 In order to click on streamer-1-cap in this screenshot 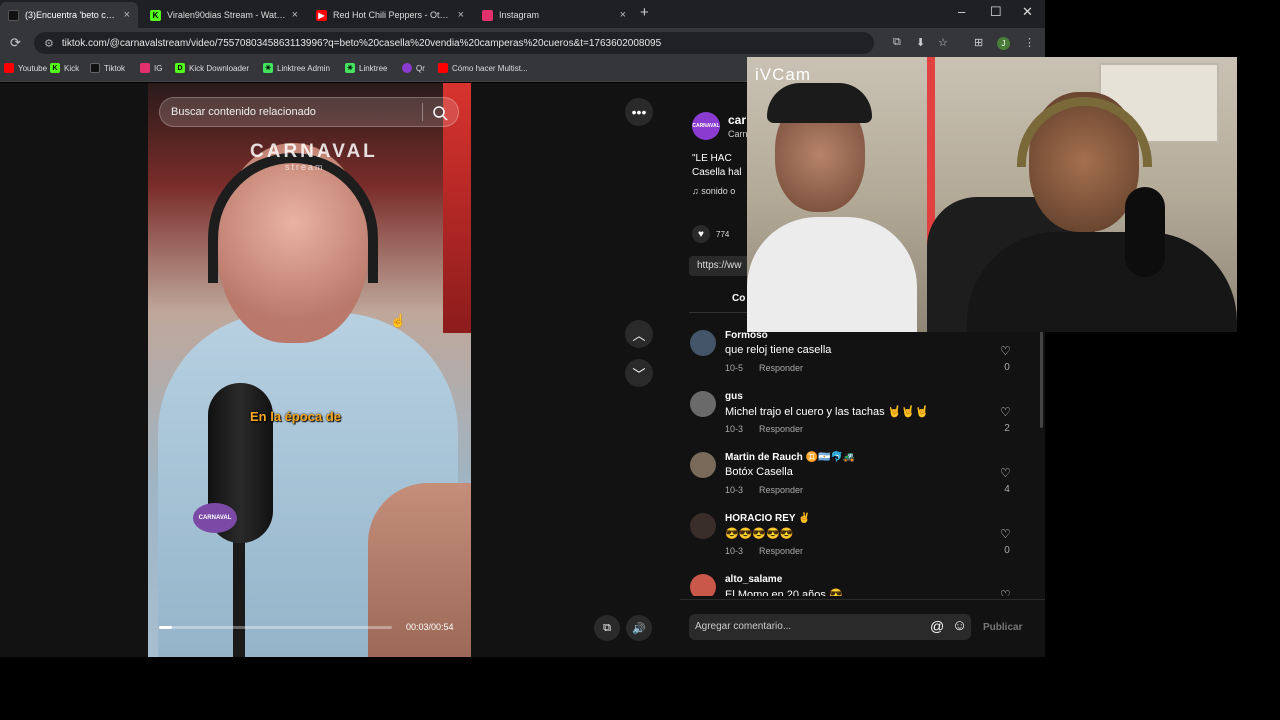, I will do `click(819, 103)`.